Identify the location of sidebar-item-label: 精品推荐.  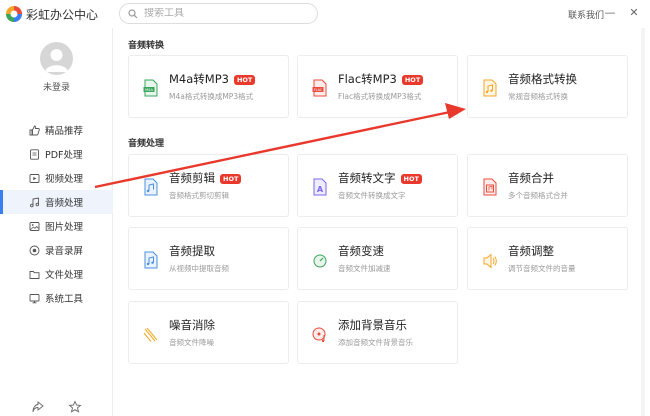
(64, 131).